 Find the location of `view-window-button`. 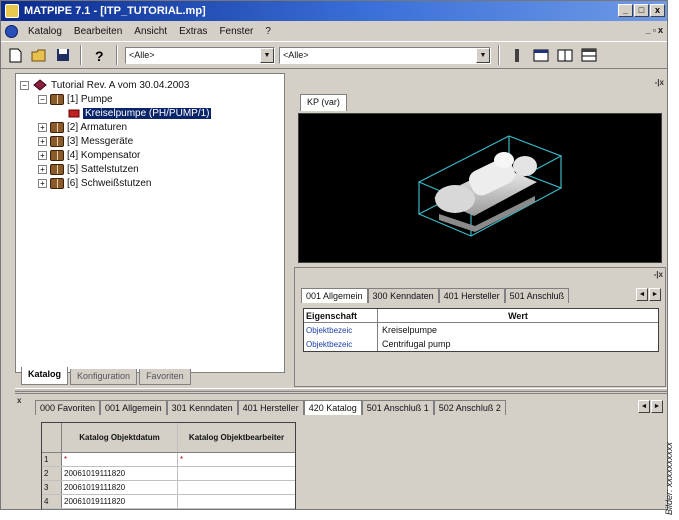

view-window-button is located at coordinates (565, 55).